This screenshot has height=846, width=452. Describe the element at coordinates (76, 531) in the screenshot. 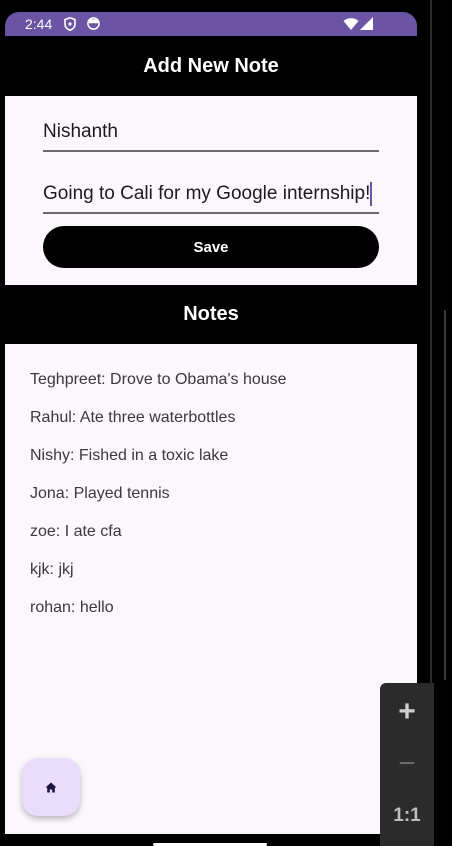

I see `list-item: zoe: I ate cfa` at that location.